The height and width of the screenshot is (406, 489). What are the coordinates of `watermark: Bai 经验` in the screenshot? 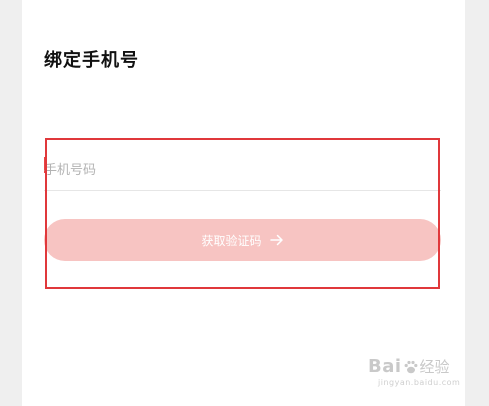 It's located at (409, 366).